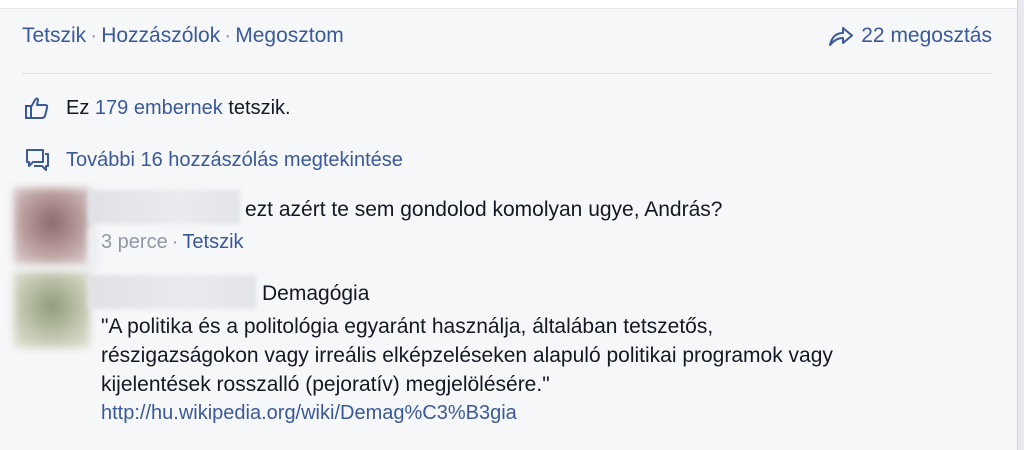  What do you see at coordinates (37, 160) in the screenshot?
I see `comment-bubbles-icon` at bounding box center [37, 160].